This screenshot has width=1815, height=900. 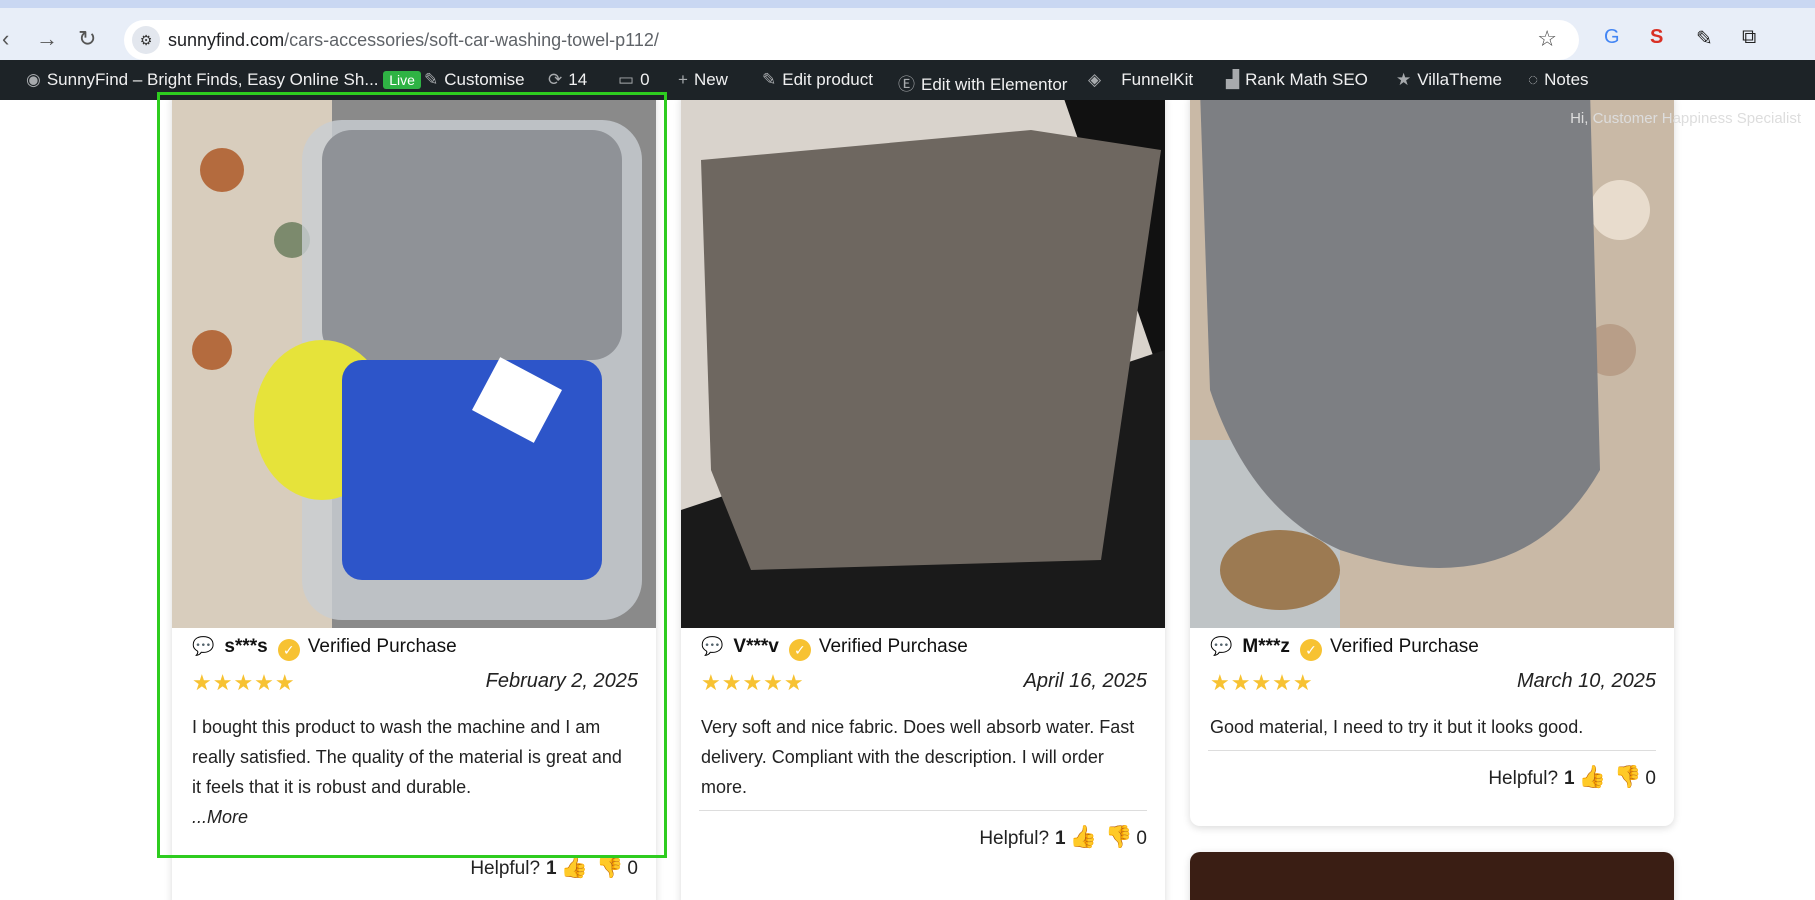 What do you see at coordinates (474, 80) in the screenshot?
I see `customise-link: ✎ Customise` at bounding box center [474, 80].